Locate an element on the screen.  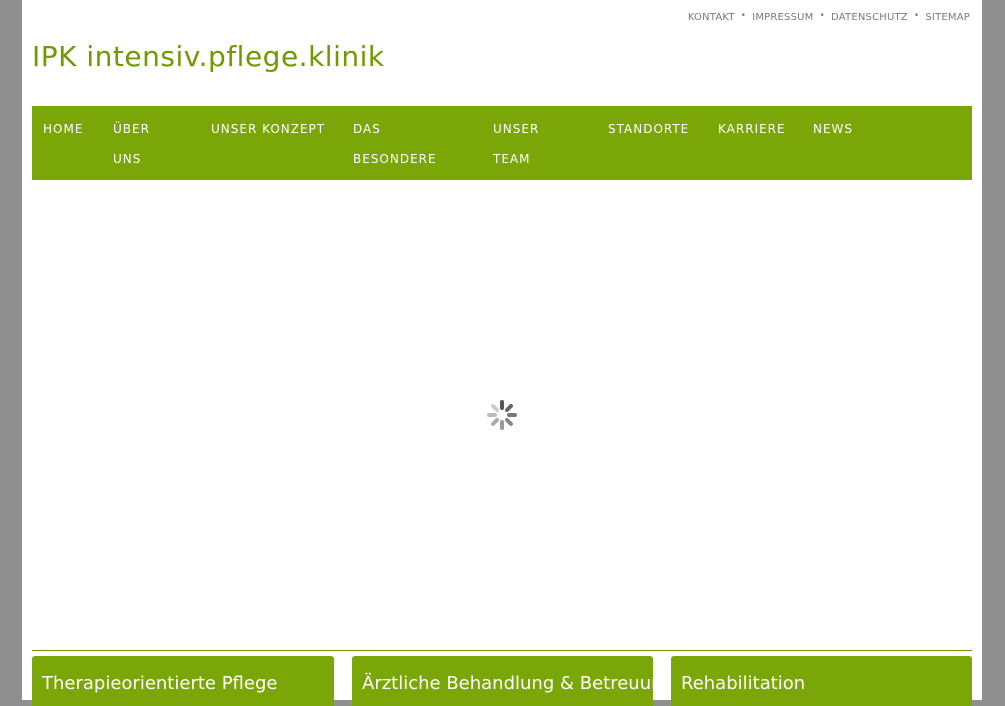
nav-item-news: NEWS is located at coordinates (833, 129).